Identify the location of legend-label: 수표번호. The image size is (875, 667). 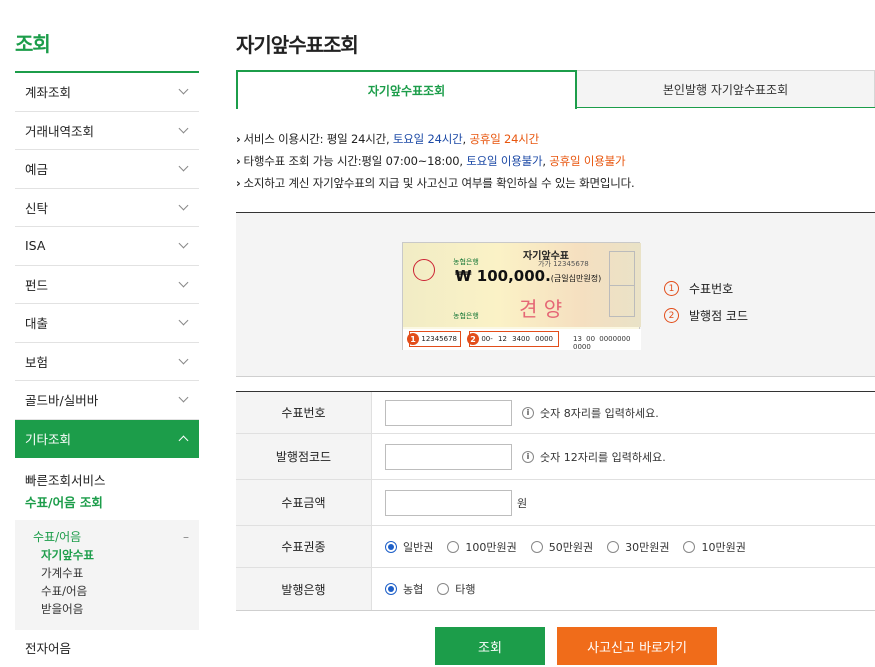
(711, 289).